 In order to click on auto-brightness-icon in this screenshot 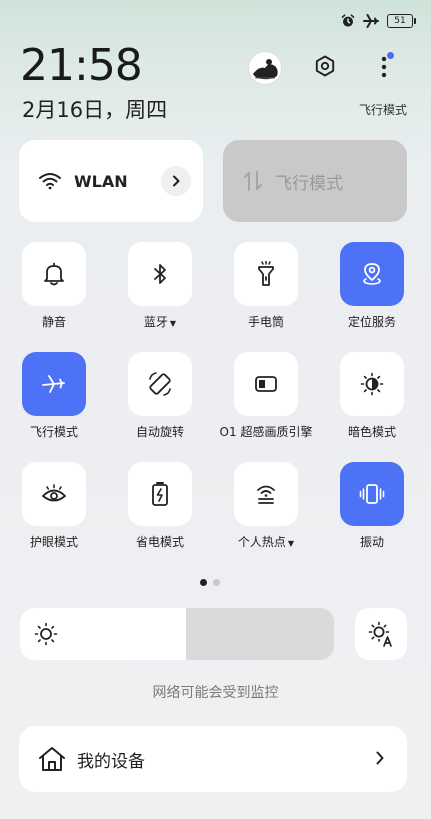, I will do `click(380, 634)`.